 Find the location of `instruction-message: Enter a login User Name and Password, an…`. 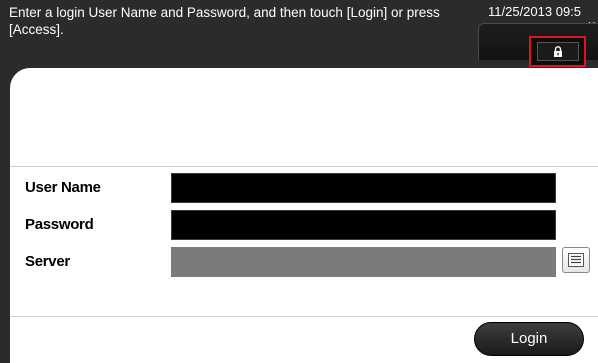

instruction-message: Enter a login User Name and Password, an… is located at coordinates (224, 21).